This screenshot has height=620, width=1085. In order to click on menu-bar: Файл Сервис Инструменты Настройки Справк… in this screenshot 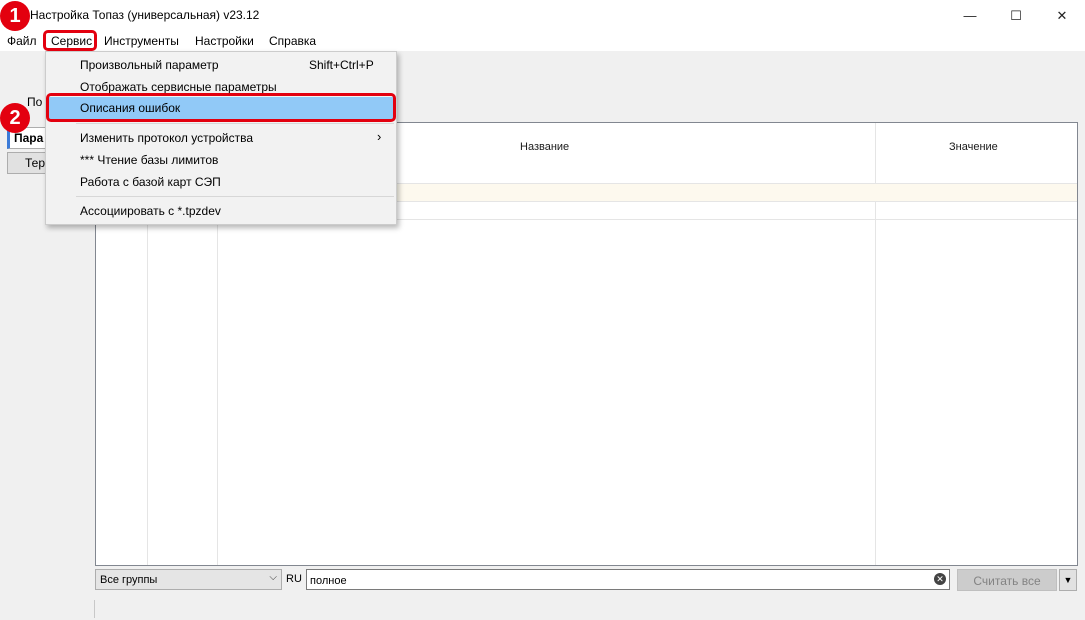, I will do `click(542, 41)`.